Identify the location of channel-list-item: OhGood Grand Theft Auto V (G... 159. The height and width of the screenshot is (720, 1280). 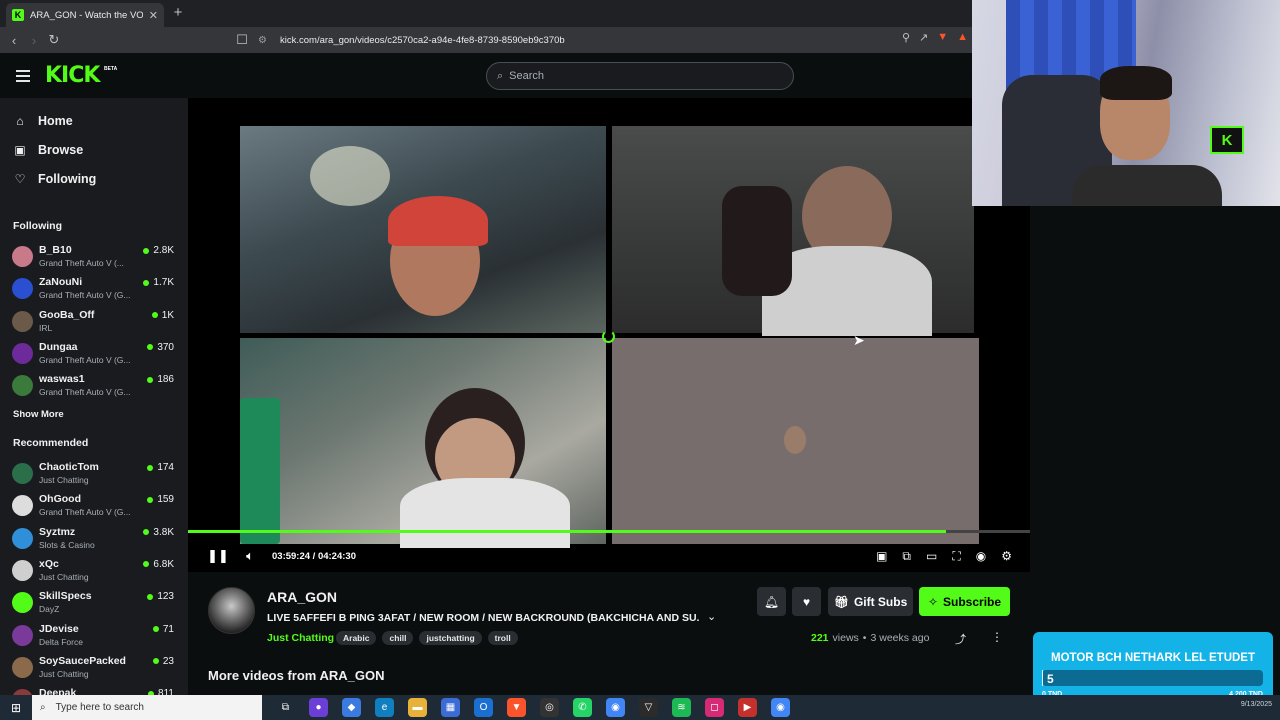
(95, 507).